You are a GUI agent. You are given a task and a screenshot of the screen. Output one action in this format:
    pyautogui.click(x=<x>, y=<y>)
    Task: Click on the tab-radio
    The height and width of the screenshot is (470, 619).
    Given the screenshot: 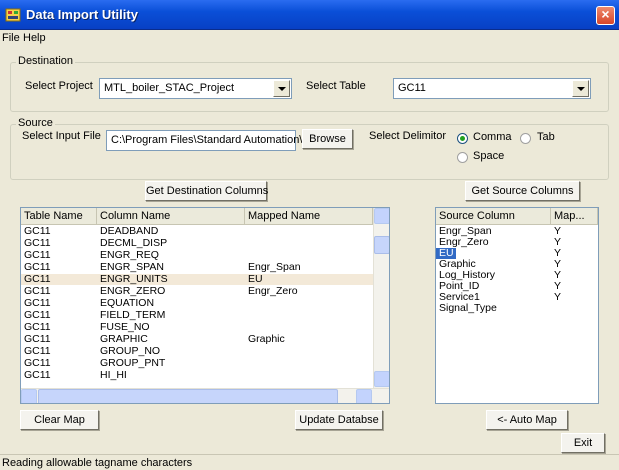 What is the action you would take?
    pyautogui.click(x=525, y=138)
    